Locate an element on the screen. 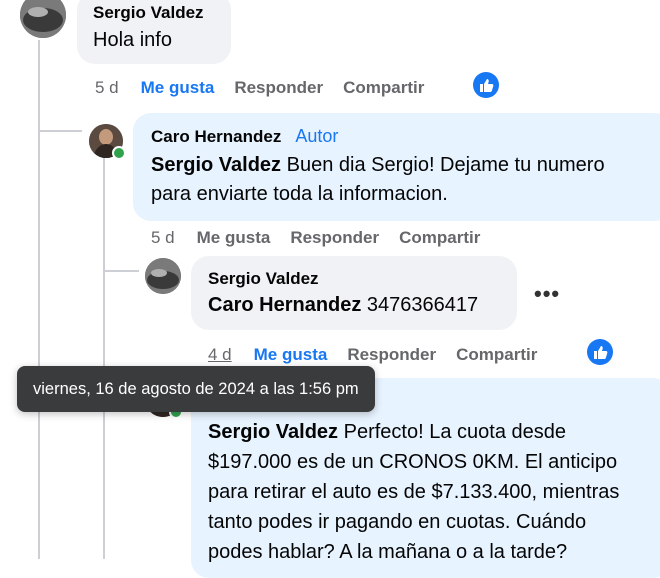 This screenshot has height=578, width=660. comment-author-line: Caro Hernandez Autor is located at coordinates (403, 136).